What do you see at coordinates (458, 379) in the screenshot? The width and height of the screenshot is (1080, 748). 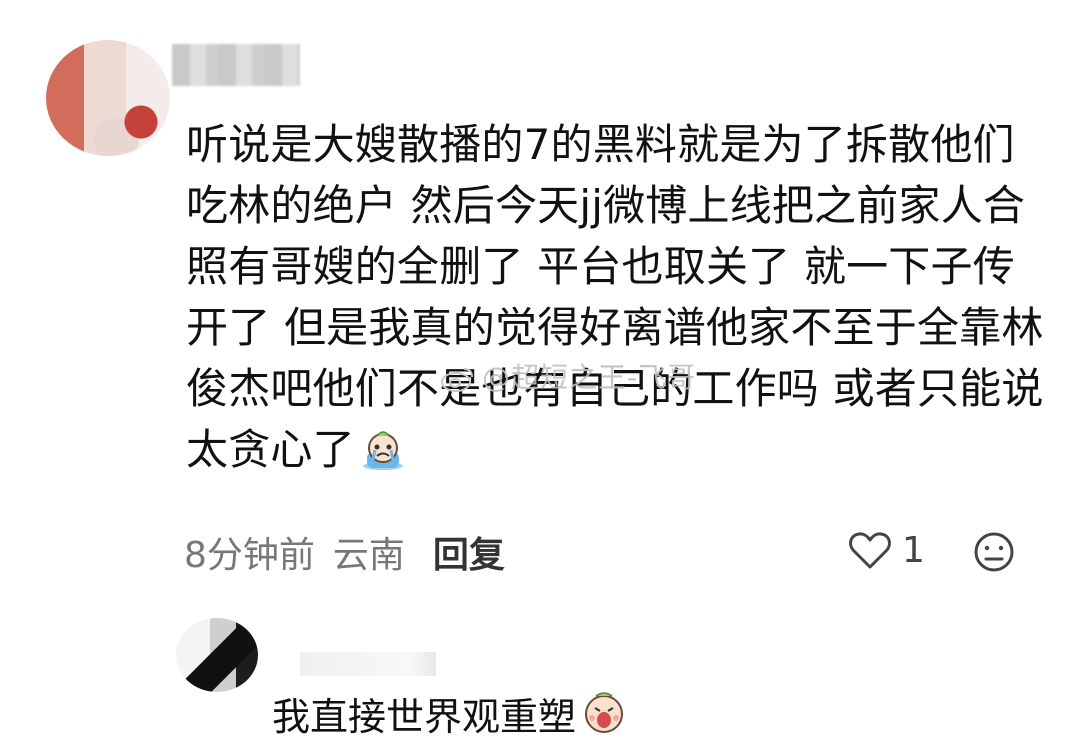 I see `weibo-icon` at bounding box center [458, 379].